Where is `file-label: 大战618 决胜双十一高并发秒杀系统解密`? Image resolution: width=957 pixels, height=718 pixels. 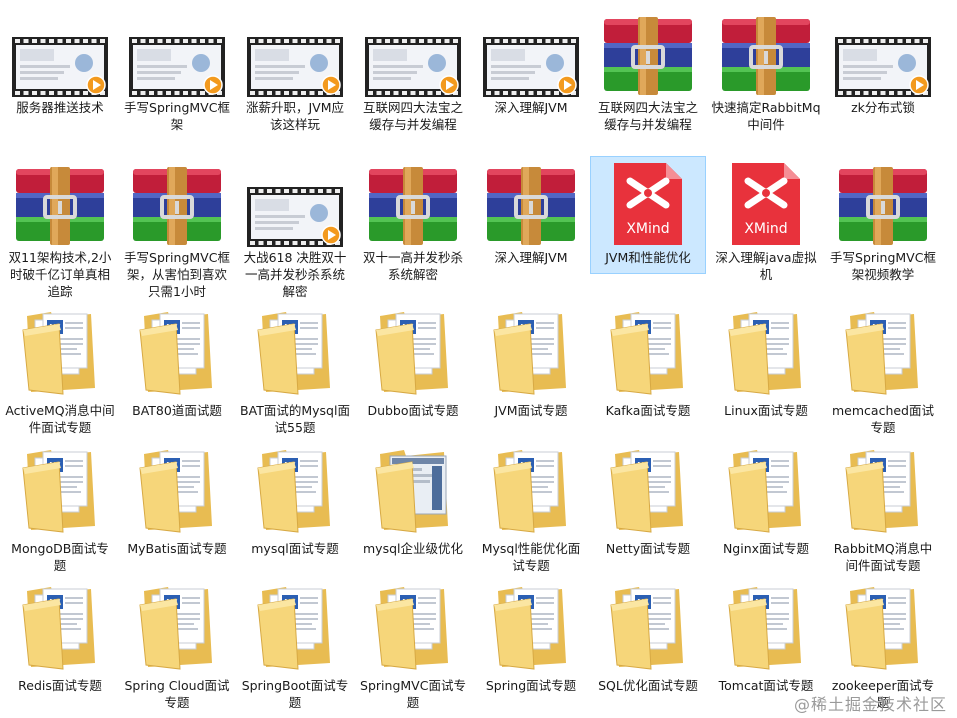
file-label: 大战618 决胜双十一高并发秒杀系统解密 is located at coordinates (295, 274).